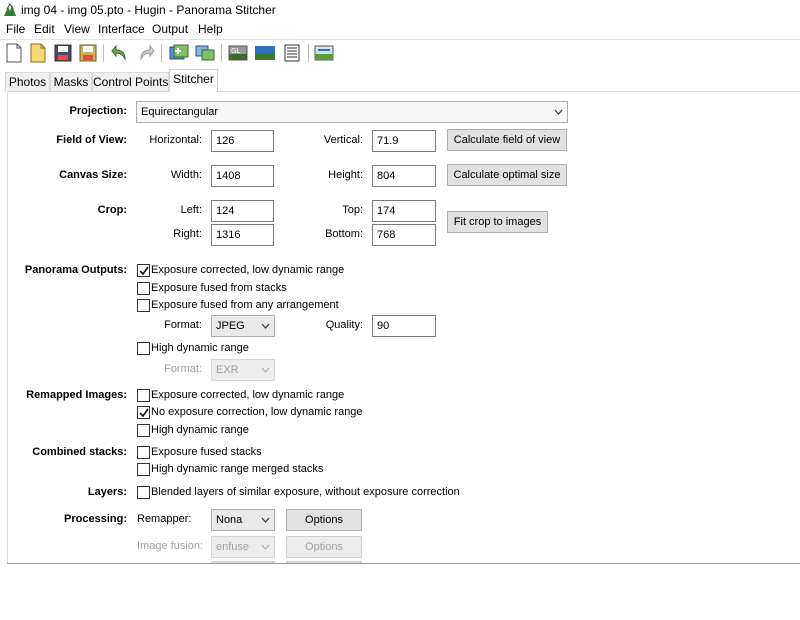 This screenshot has height=620, width=800. I want to click on tab-masks: Masks, so click(71, 82).